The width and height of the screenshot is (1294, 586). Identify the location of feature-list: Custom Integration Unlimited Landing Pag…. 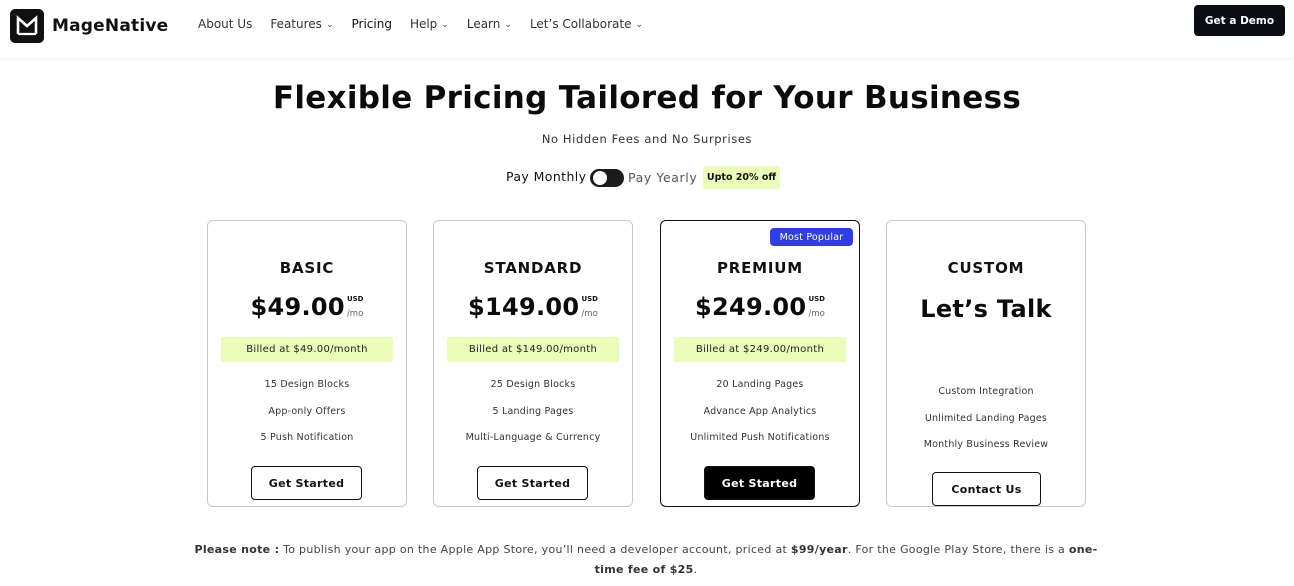
(986, 426).